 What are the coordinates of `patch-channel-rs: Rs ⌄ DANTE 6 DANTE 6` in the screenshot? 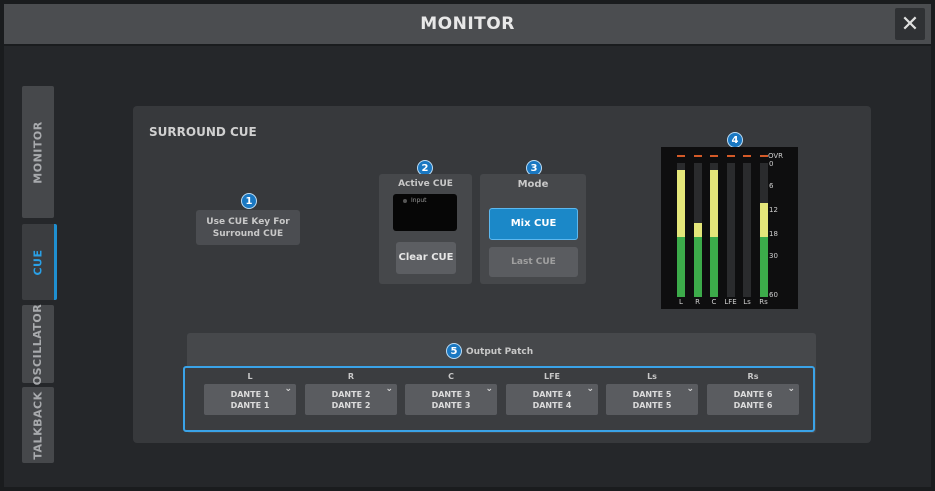 It's located at (753, 393).